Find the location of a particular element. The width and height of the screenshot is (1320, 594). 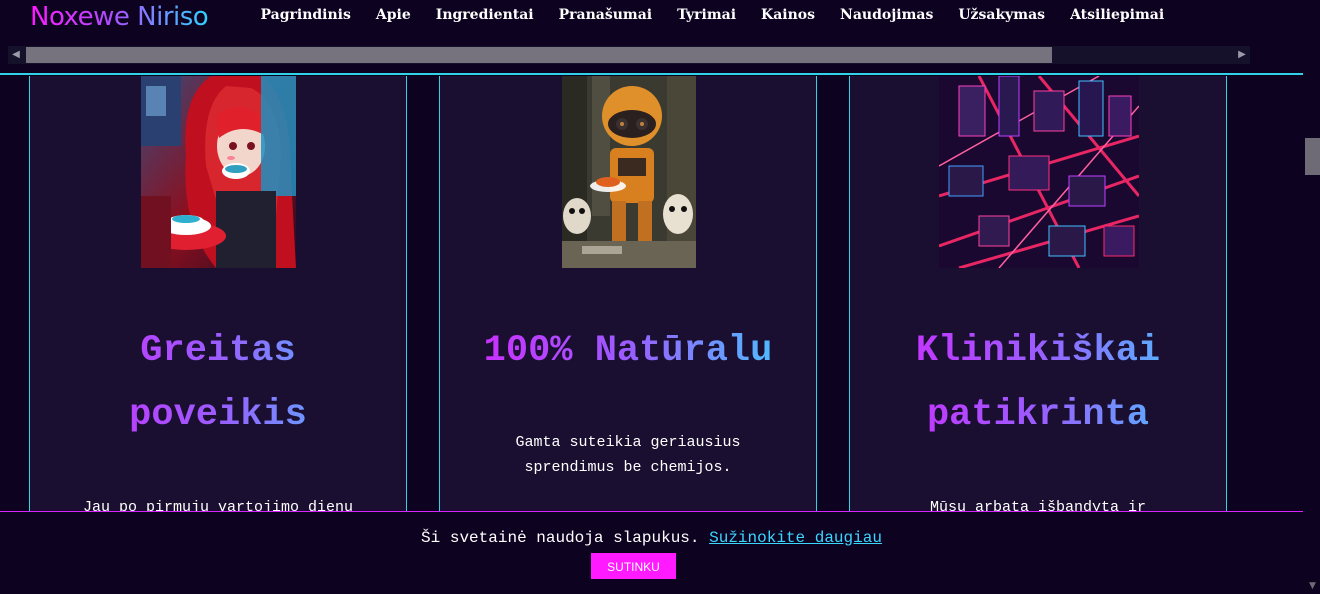

learn-more-link: Sužinokite daugiau is located at coordinates (795, 538).